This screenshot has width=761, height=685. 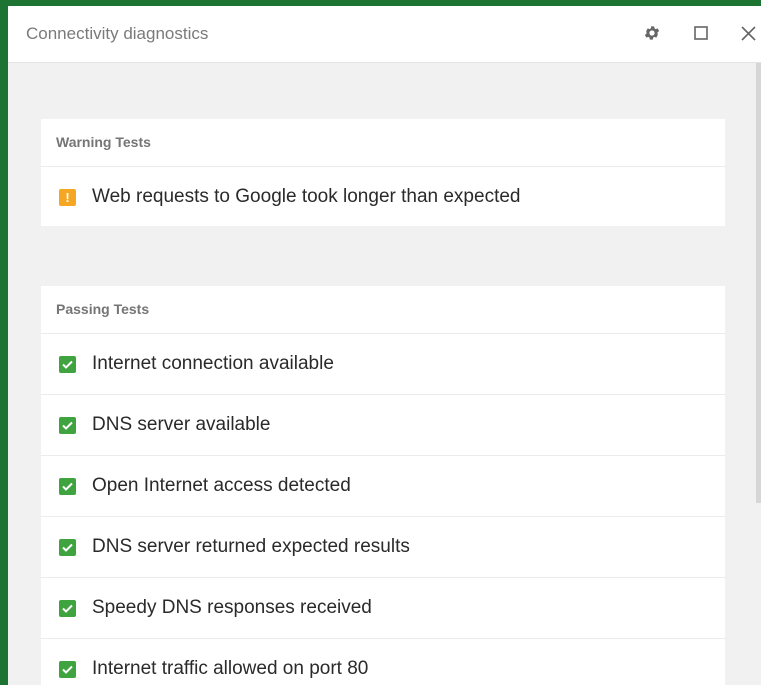 I want to click on list-item: DNS server available, so click(x=383, y=425).